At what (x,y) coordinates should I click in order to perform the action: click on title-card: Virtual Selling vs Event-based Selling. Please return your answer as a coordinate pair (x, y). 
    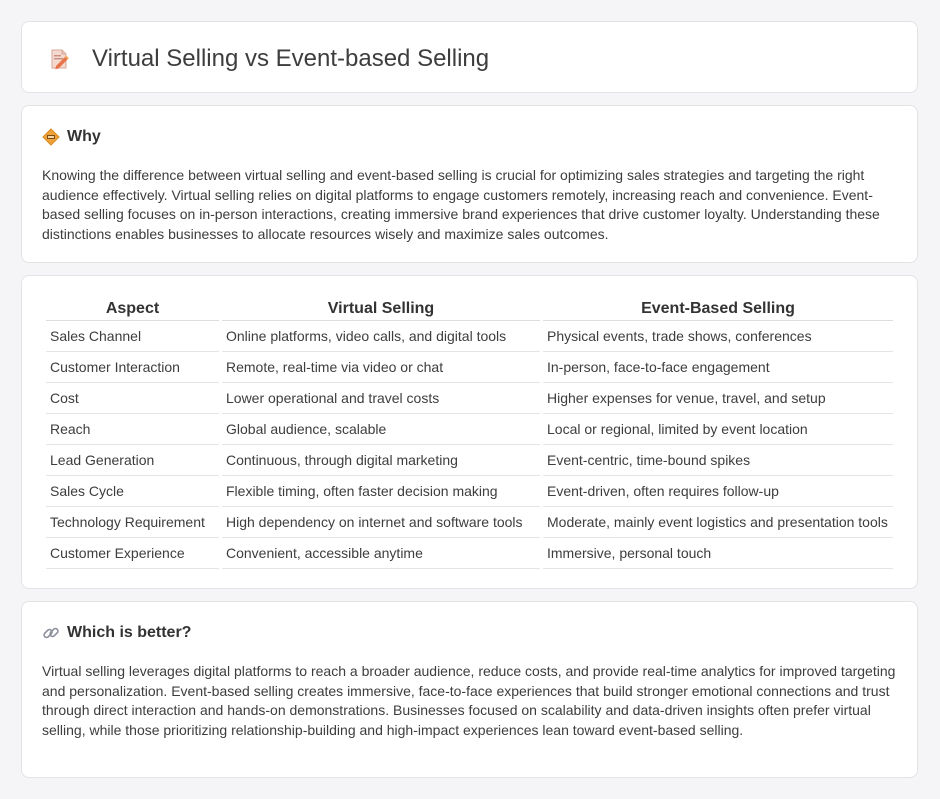
    Looking at the image, I should click on (469, 57).